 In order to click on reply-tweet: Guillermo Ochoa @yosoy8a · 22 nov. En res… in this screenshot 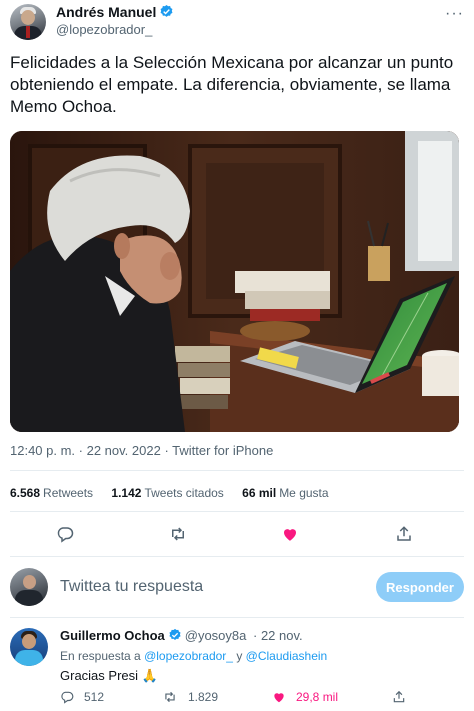, I will do `click(237, 668)`.